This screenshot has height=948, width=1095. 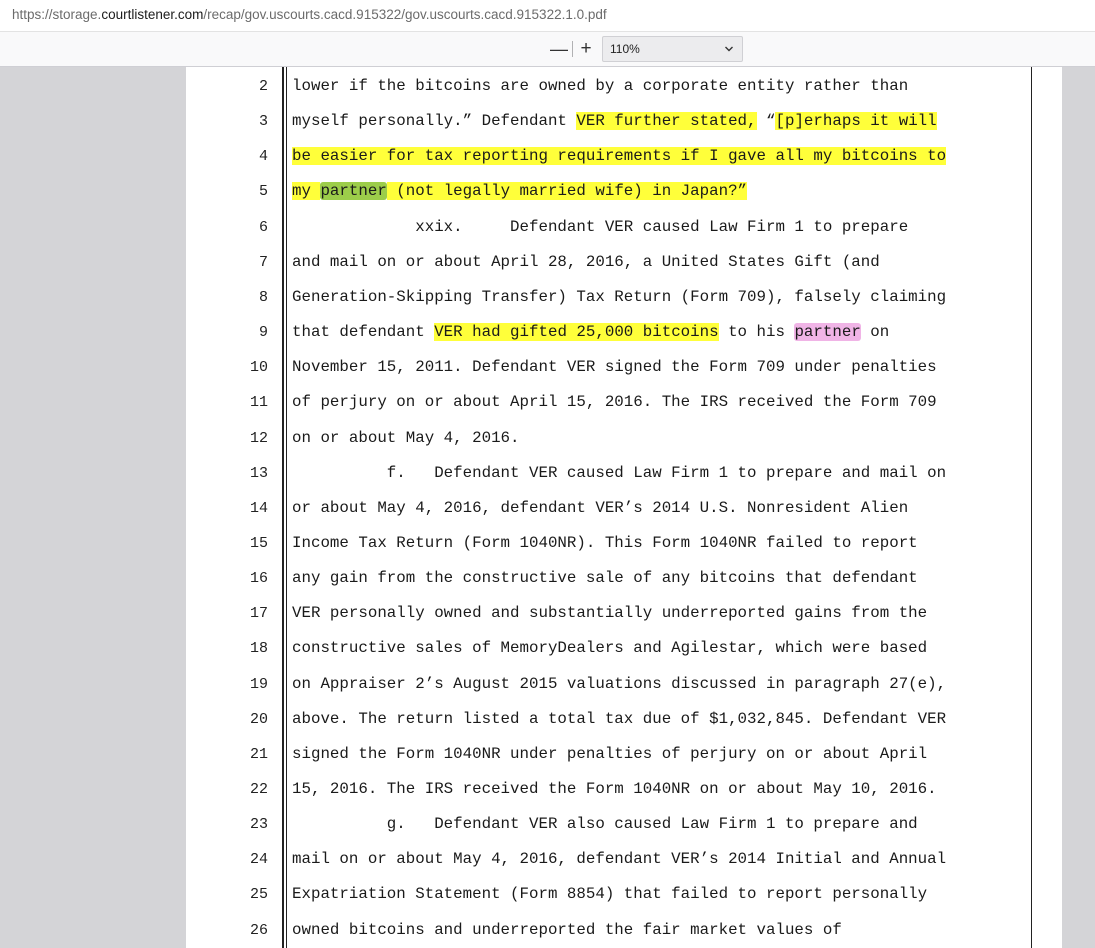 What do you see at coordinates (258, 579) in the screenshot?
I see `line-number: 16` at bounding box center [258, 579].